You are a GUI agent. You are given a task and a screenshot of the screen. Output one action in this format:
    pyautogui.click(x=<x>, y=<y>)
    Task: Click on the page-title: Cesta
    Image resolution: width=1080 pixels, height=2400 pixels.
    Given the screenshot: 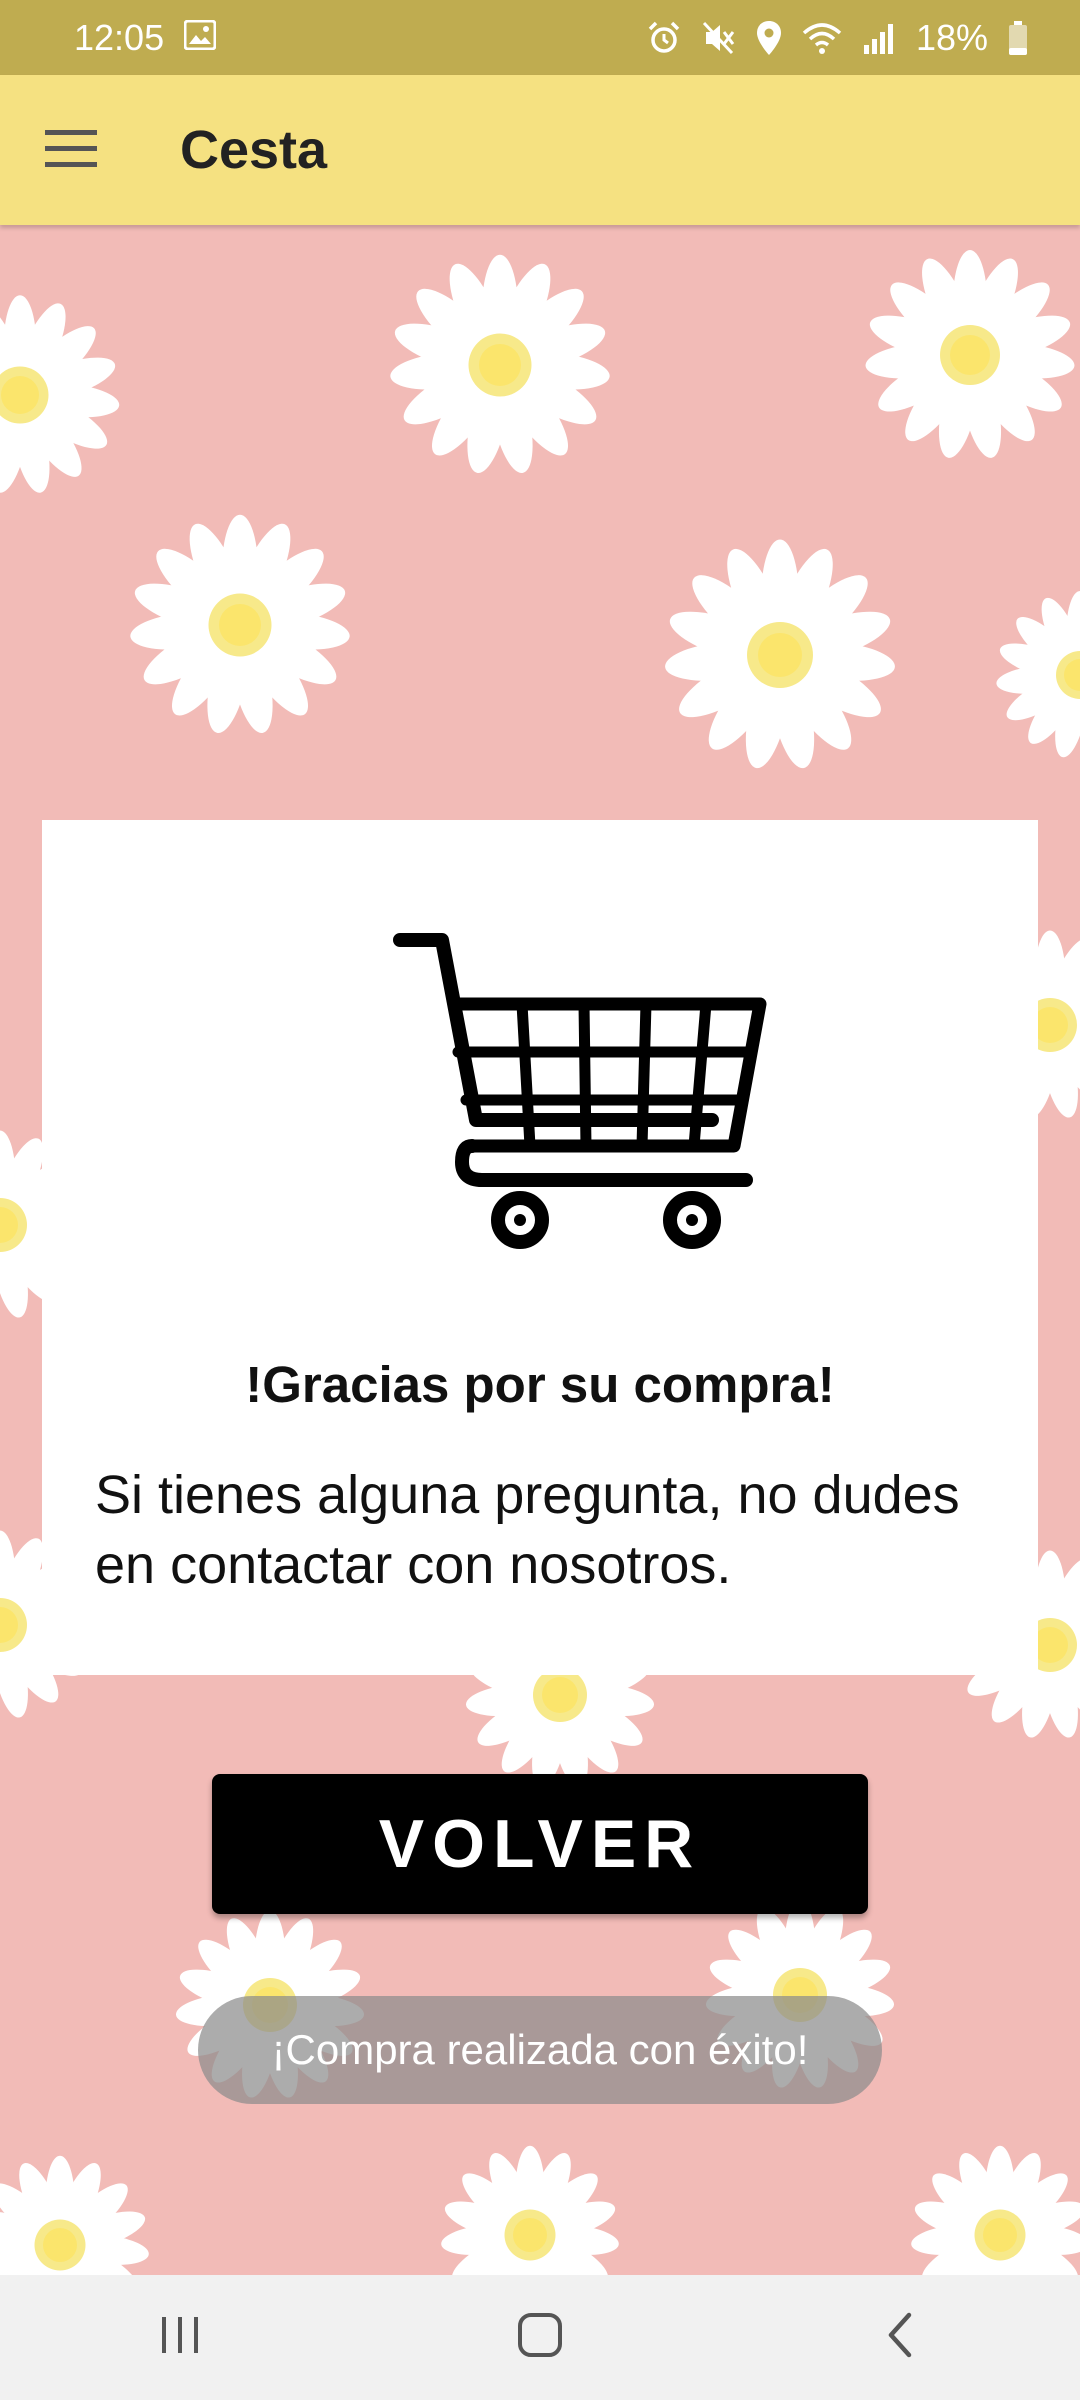 What is the action you would take?
    pyautogui.click(x=254, y=150)
    